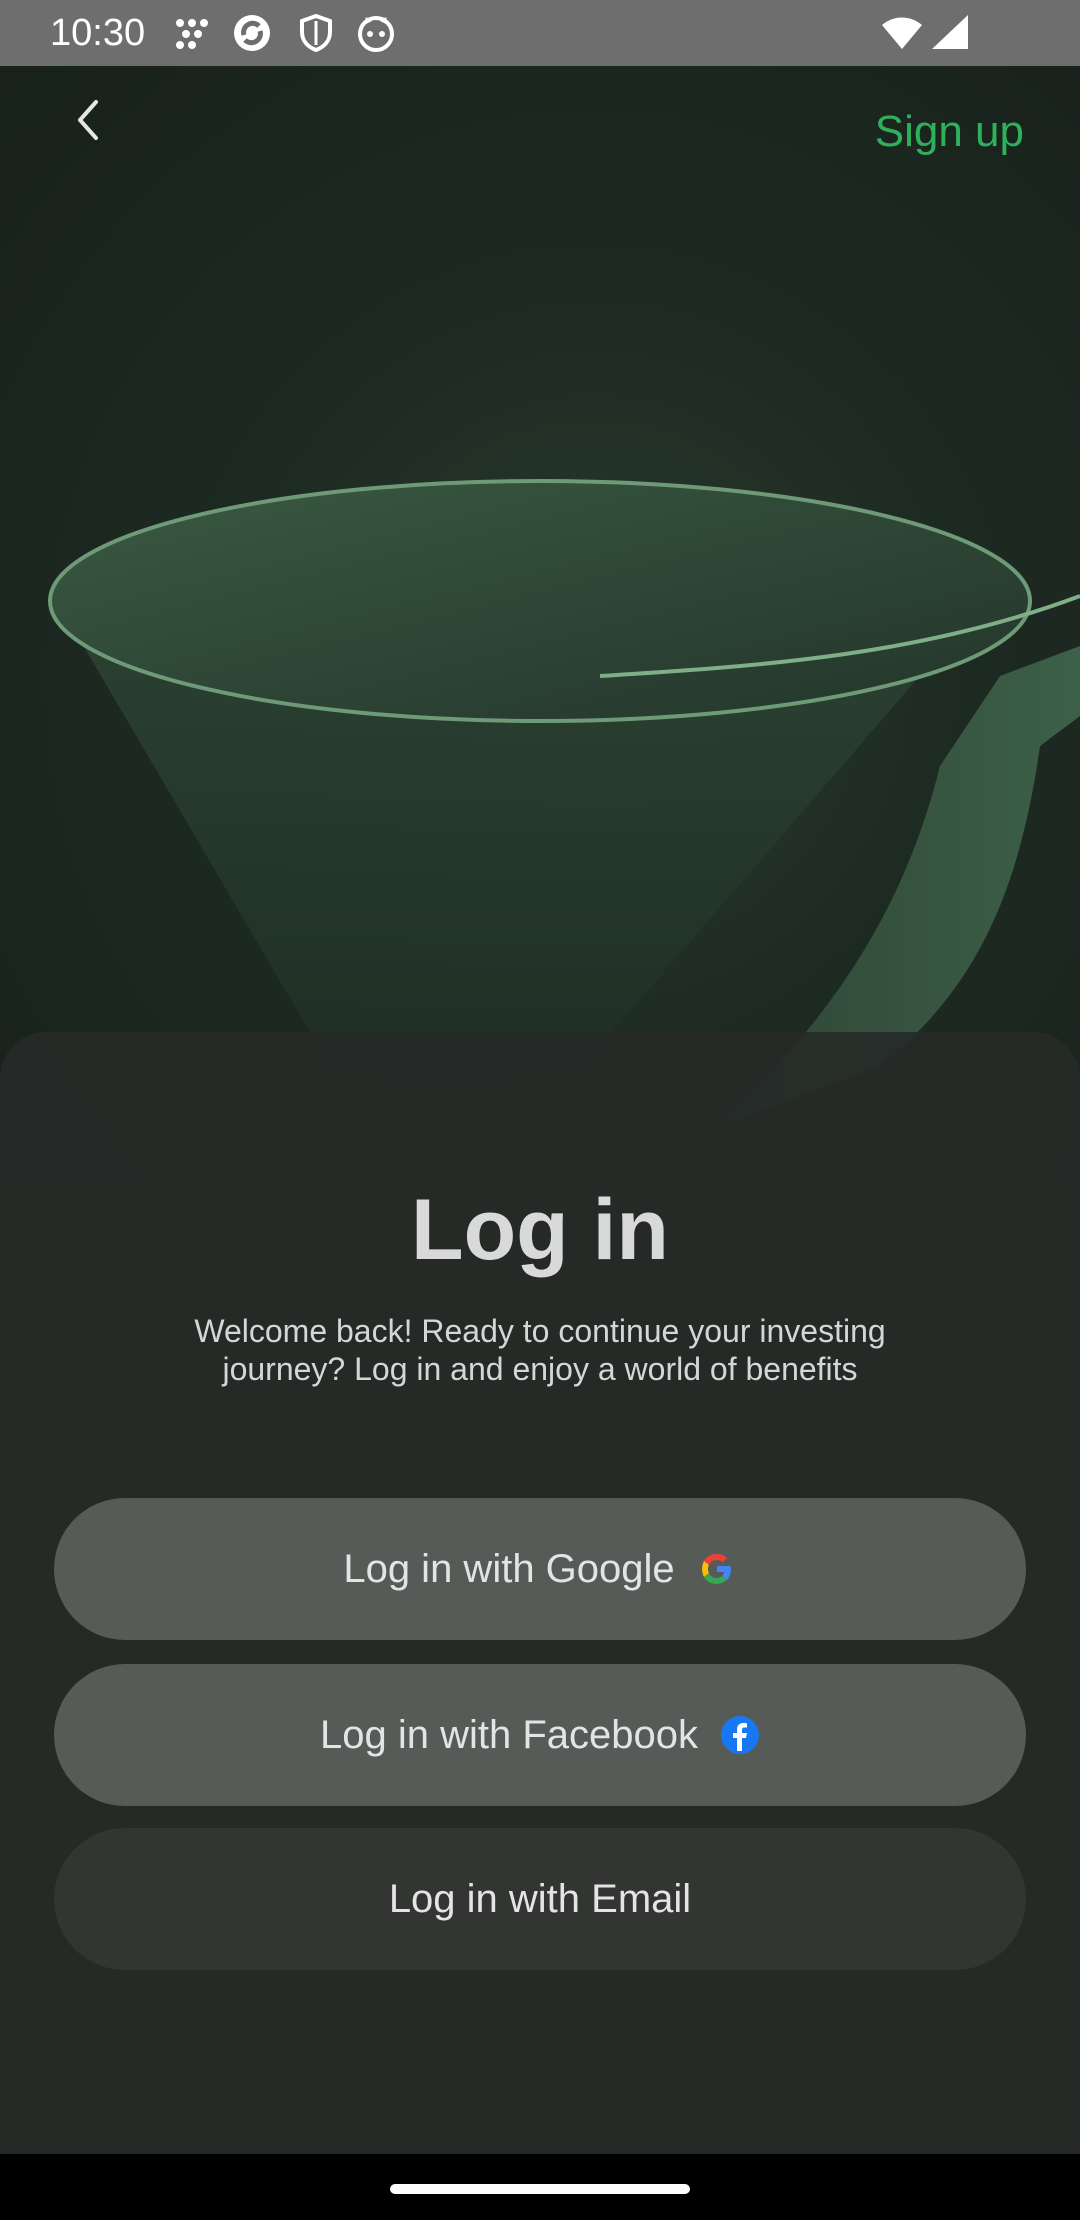 The height and width of the screenshot is (2220, 1080). Describe the element at coordinates (949, 132) in the screenshot. I see `sign-up-link: Sign up` at that location.